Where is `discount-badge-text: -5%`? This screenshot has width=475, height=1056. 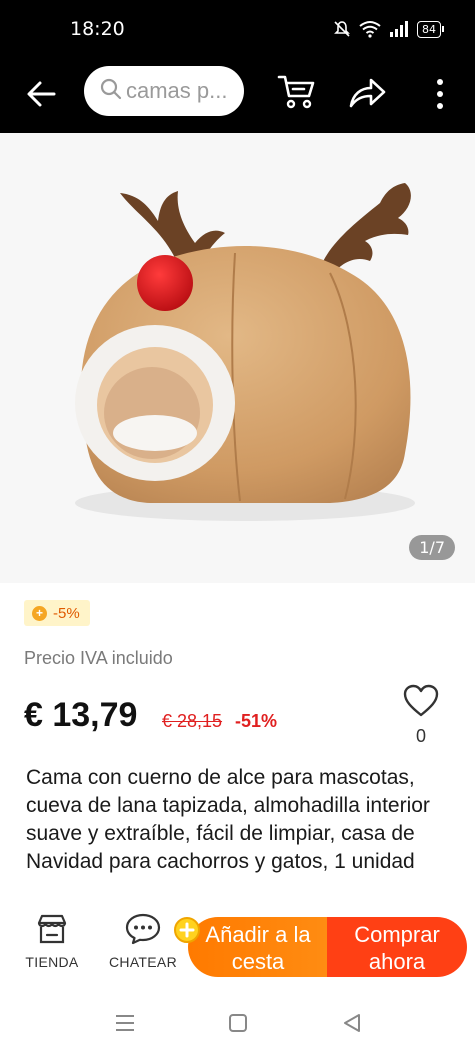 discount-badge-text: -5% is located at coordinates (66, 613).